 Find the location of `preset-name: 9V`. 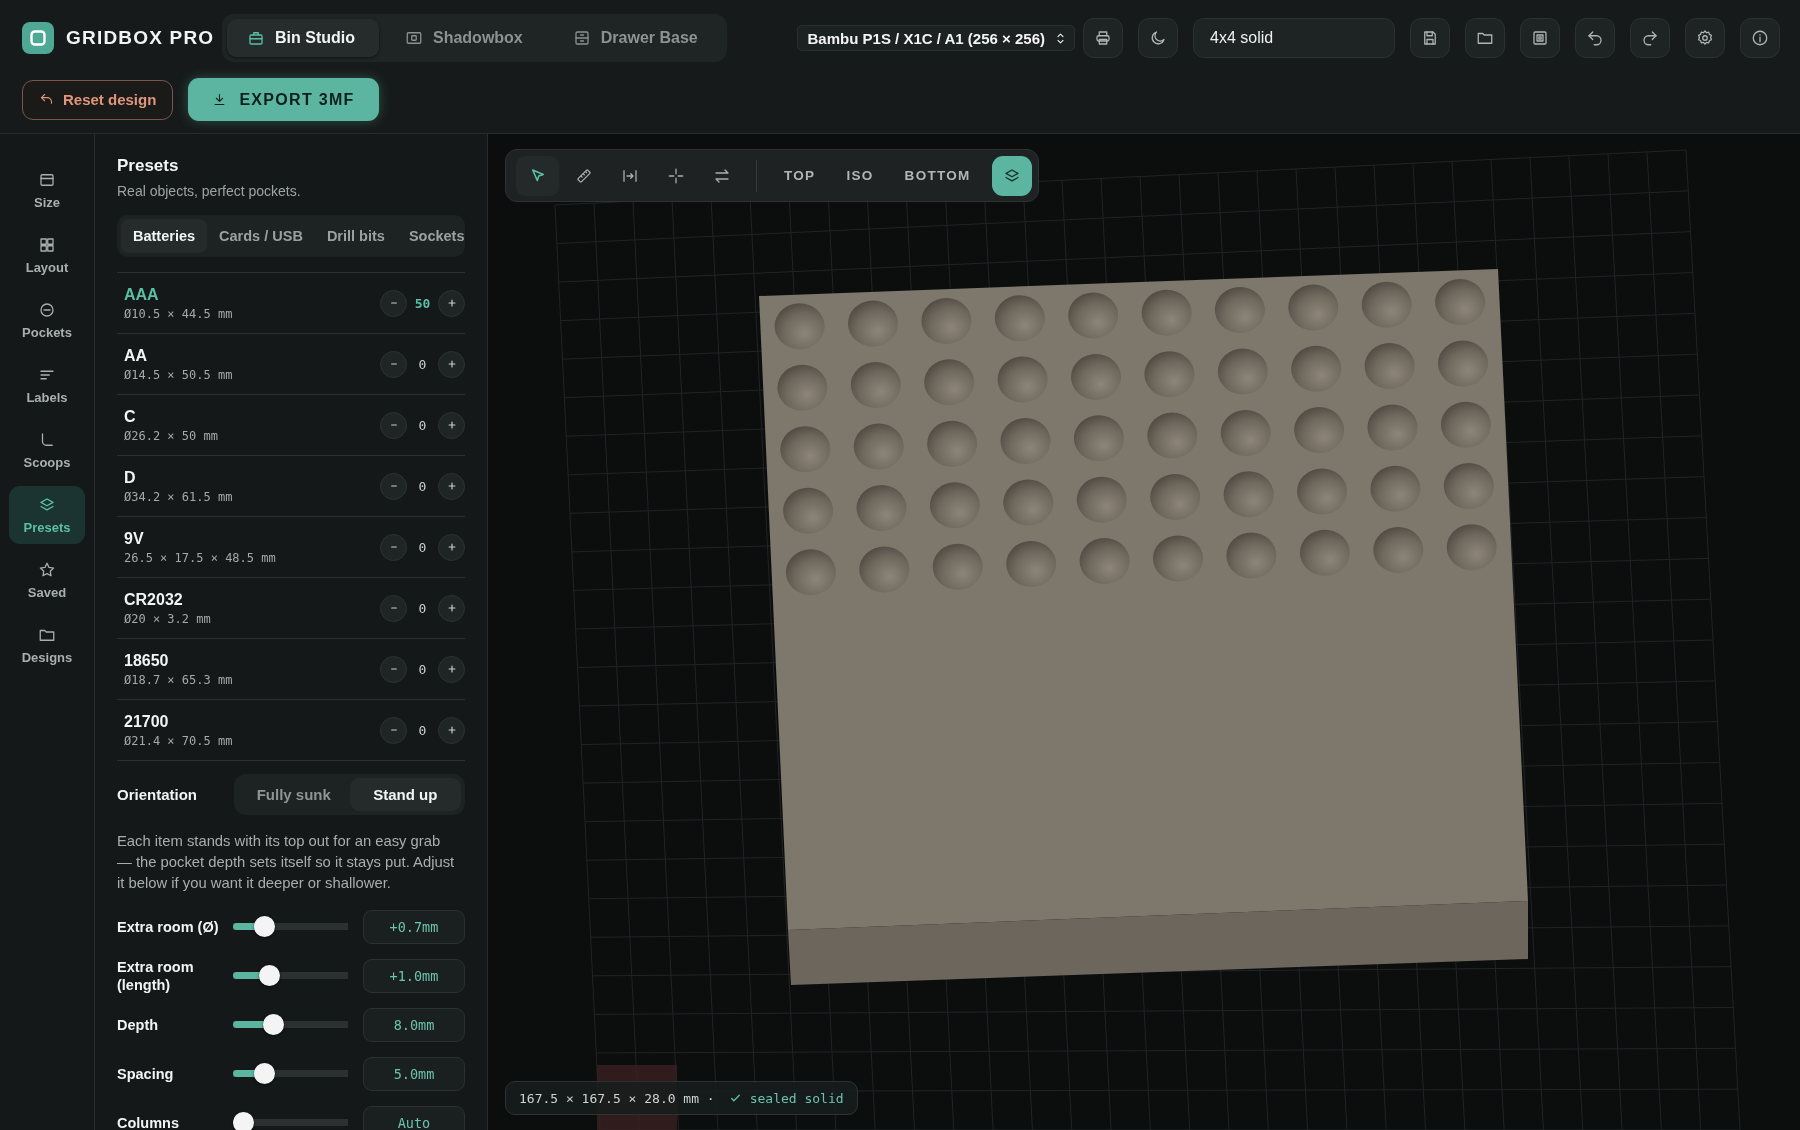

preset-name: 9V is located at coordinates (134, 538).